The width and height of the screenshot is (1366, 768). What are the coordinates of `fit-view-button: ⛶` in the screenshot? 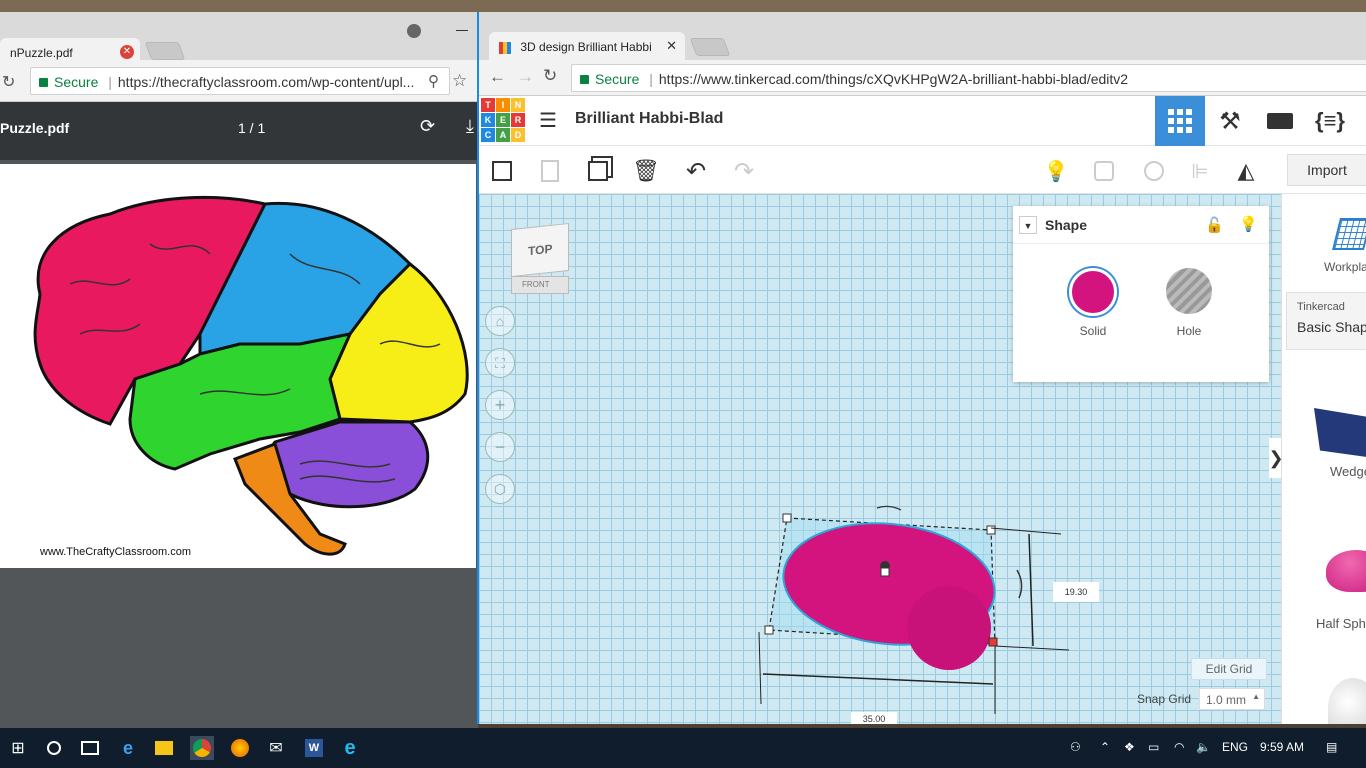 It's located at (500, 363).